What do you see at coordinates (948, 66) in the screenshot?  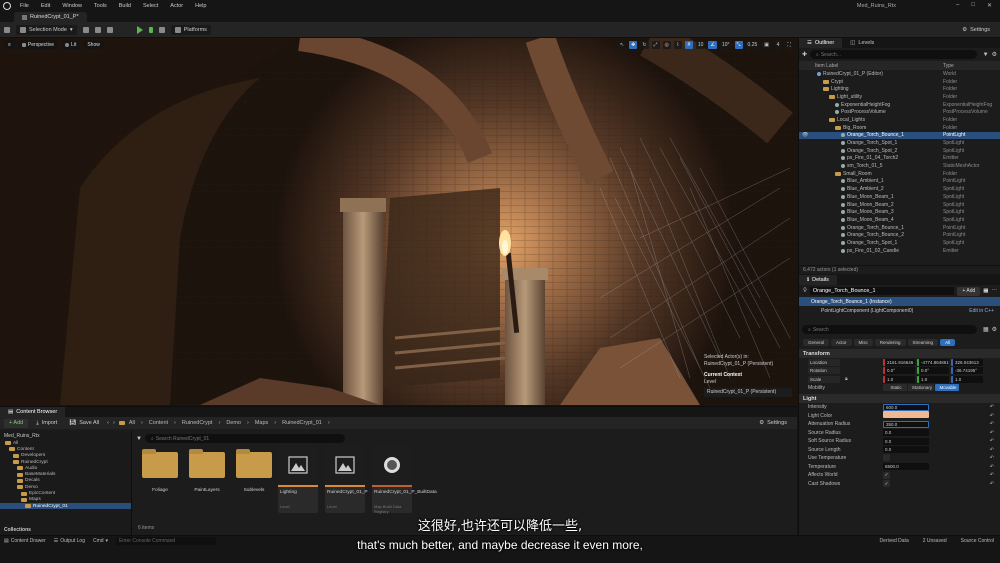 I see `col-type: Type` at bounding box center [948, 66].